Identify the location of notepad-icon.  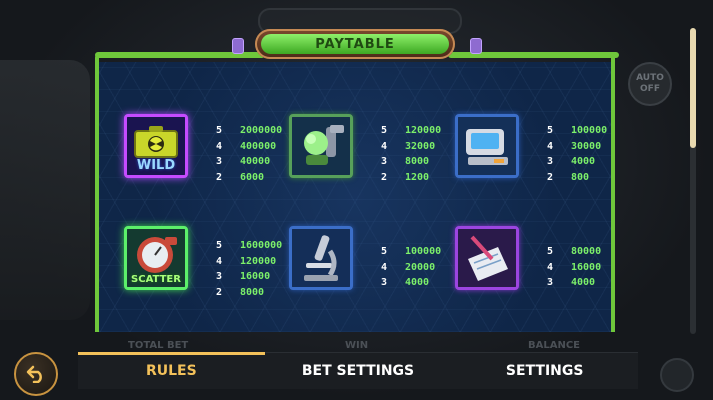
(487, 258).